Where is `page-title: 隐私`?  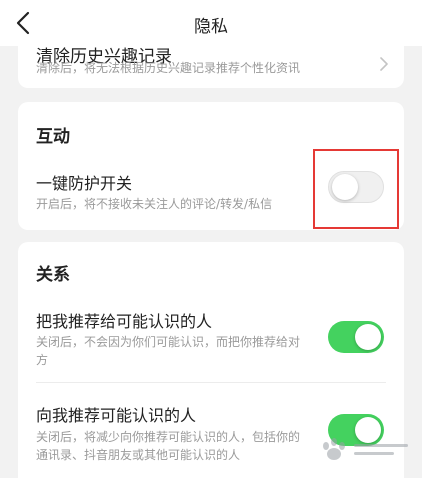 page-title: 隐私 is located at coordinates (211, 27).